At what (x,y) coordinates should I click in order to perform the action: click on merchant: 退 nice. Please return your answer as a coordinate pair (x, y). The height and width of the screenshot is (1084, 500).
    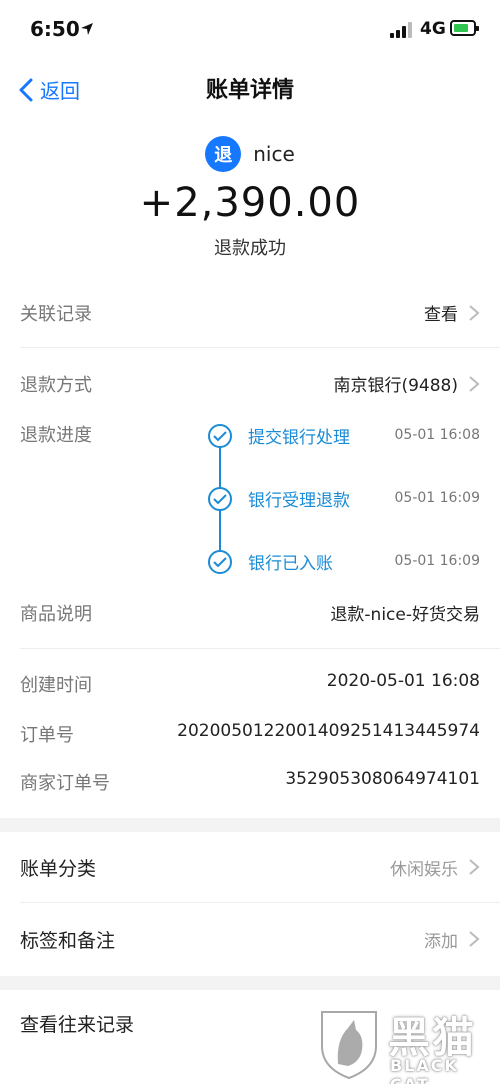
    Looking at the image, I should click on (250, 154).